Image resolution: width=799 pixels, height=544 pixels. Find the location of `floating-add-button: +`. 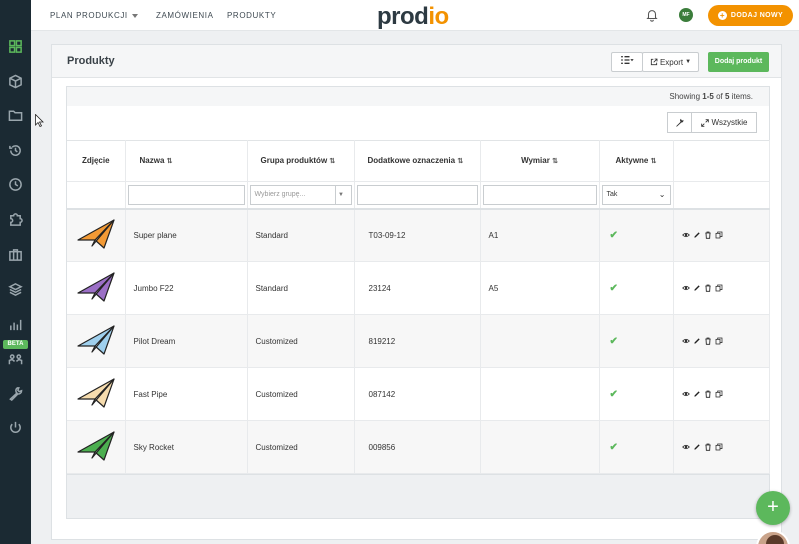

floating-add-button: + is located at coordinates (773, 508).